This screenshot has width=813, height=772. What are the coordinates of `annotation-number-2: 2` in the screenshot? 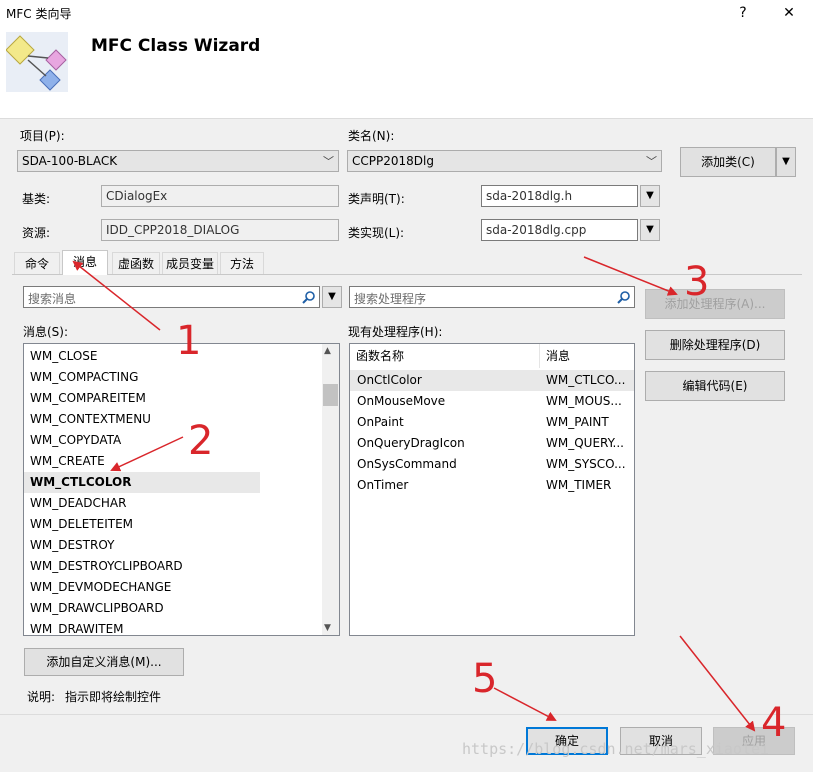 It's located at (201, 441).